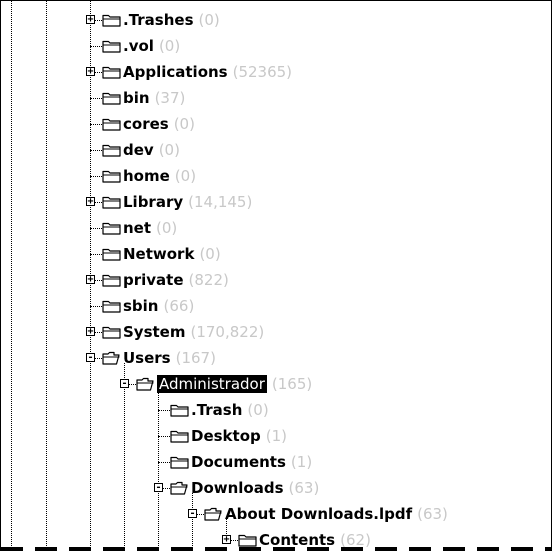  I want to click on tree-node-text: Users (167), so click(169, 358).